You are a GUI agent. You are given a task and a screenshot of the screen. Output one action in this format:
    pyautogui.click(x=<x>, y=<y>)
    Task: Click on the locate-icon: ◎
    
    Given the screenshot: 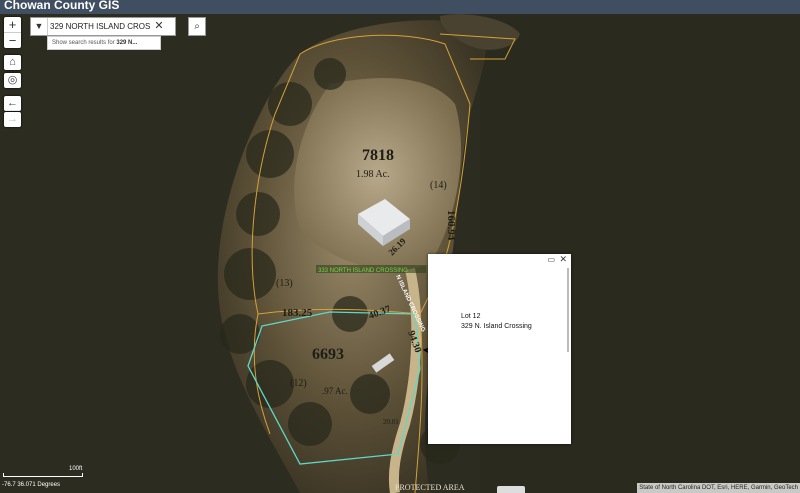 What is the action you would take?
    pyautogui.click(x=12, y=80)
    